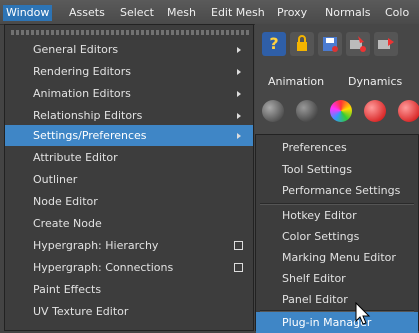 This screenshot has height=333, width=419. I want to click on menu-item-hypergraph-hierarchy: Hypergraph: Hierarchy, so click(129, 245).